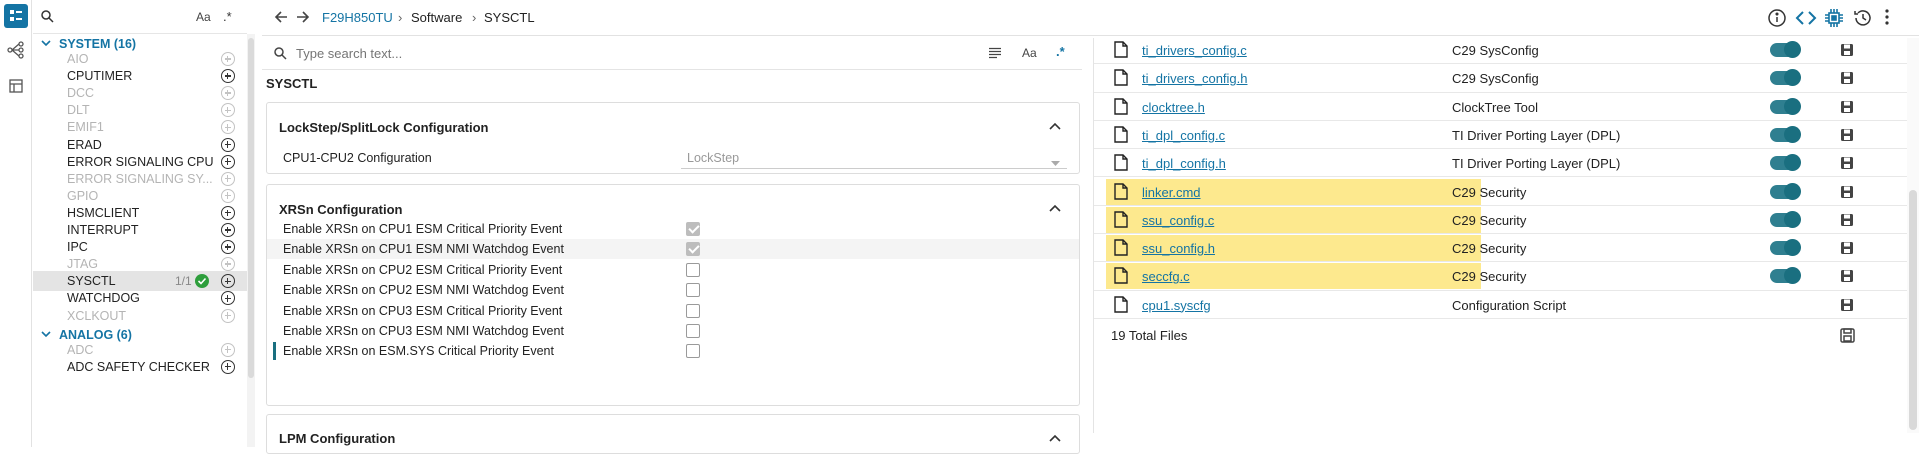  What do you see at coordinates (357, 158) in the screenshot?
I see `cpu-config-label: CPU1-CPU2 Configuration` at bounding box center [357, 158].